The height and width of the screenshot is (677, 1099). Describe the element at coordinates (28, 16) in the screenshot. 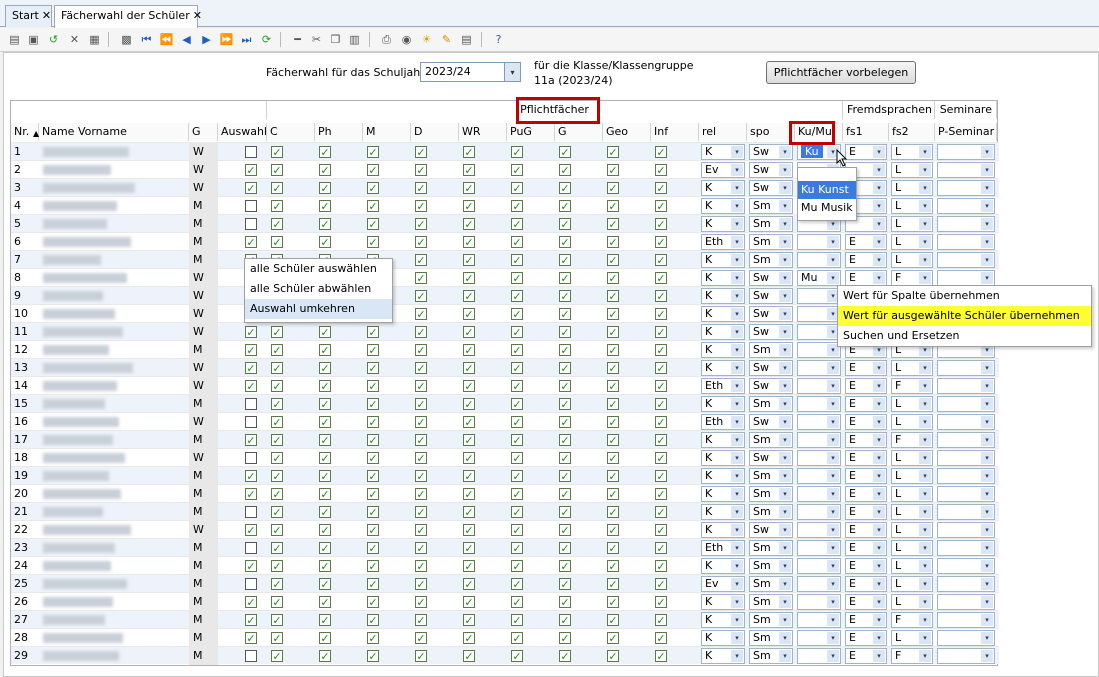

I see `tab-start: Start ✕` at that location.